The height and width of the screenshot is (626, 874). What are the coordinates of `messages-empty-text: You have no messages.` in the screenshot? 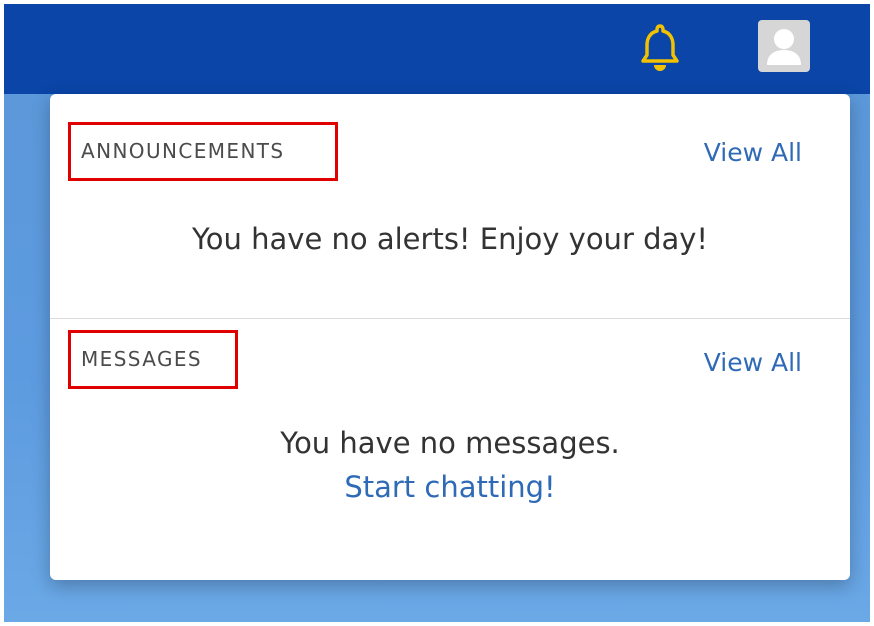 It's located at (450, 443).